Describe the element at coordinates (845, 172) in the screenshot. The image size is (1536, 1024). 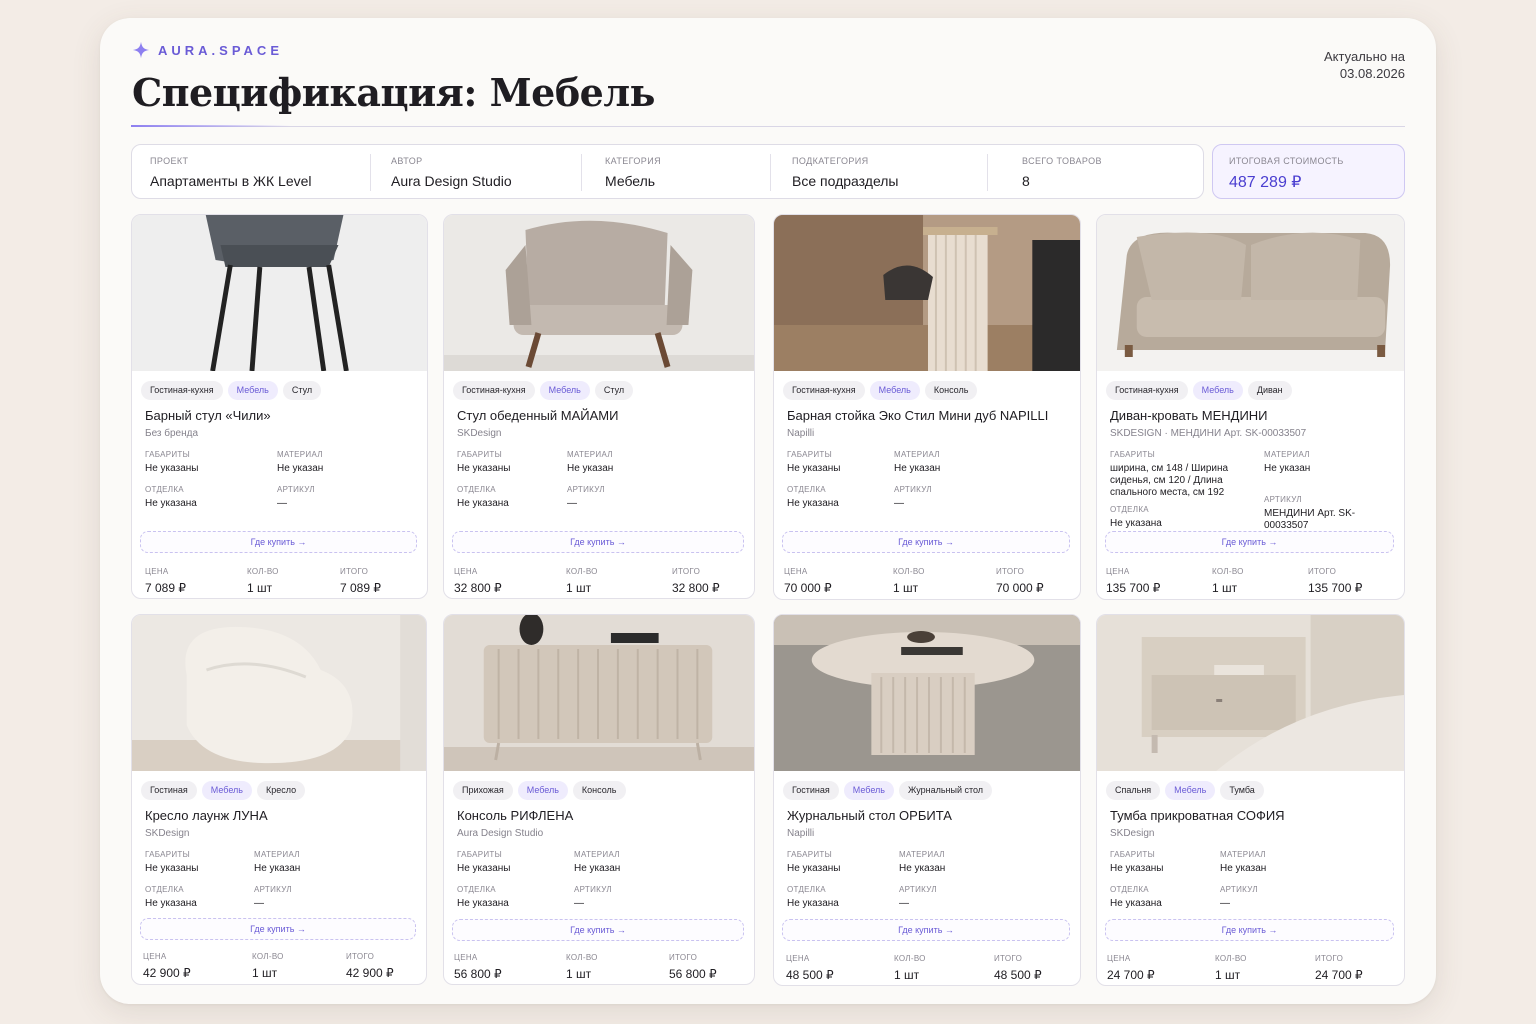
I see `meta-subcategory: Подкатегория Все подразделы` at that location.